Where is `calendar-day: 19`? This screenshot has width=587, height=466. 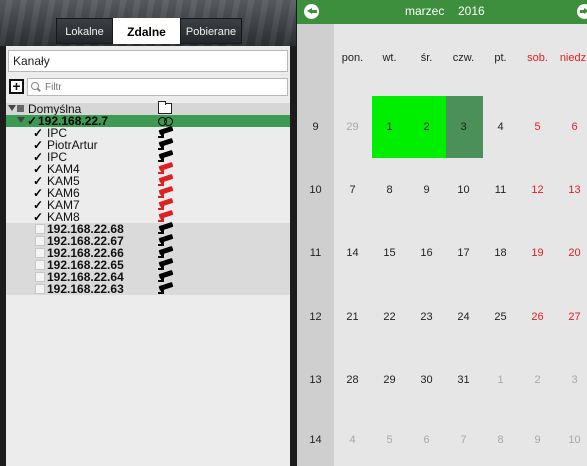
calendar-day: 19 is located at coordinates (537, 253).